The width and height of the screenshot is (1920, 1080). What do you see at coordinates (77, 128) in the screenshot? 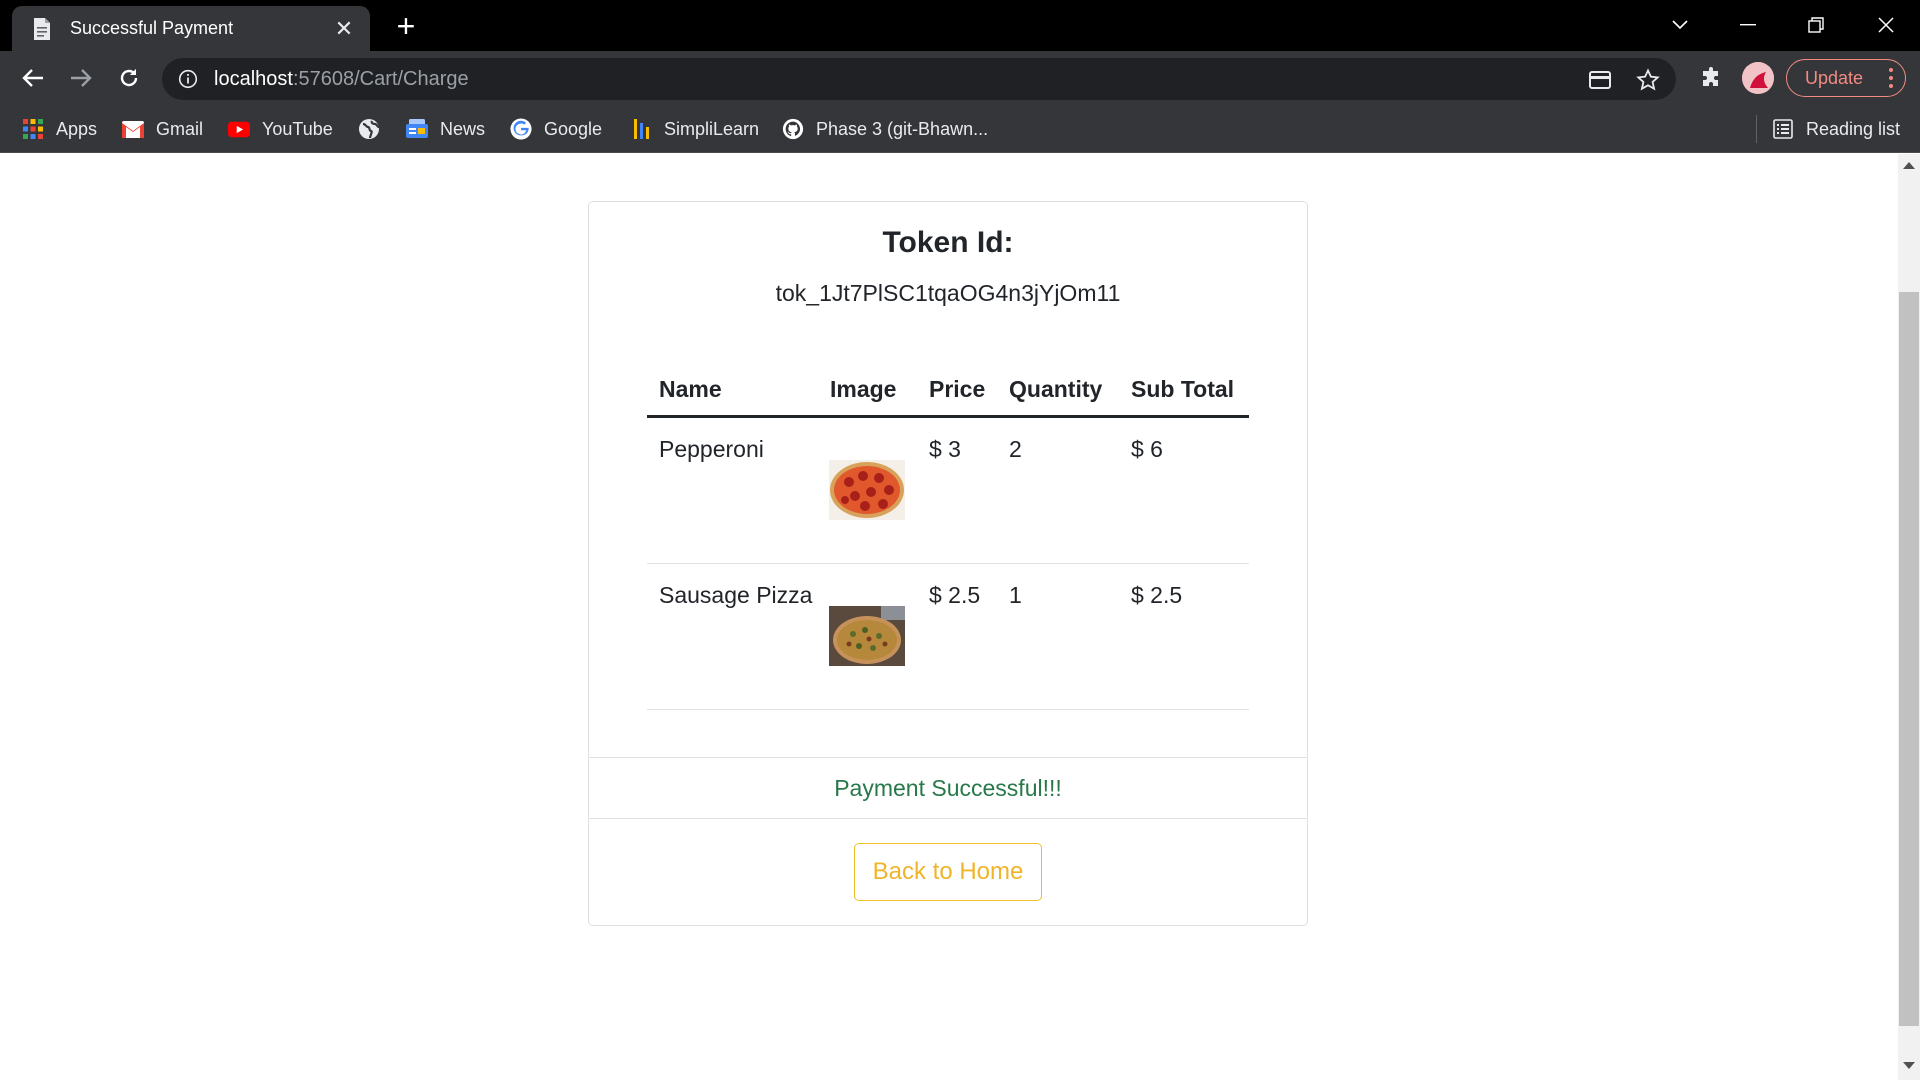
I see `bookmark-label: Apps` at bounding box center [77, 128].